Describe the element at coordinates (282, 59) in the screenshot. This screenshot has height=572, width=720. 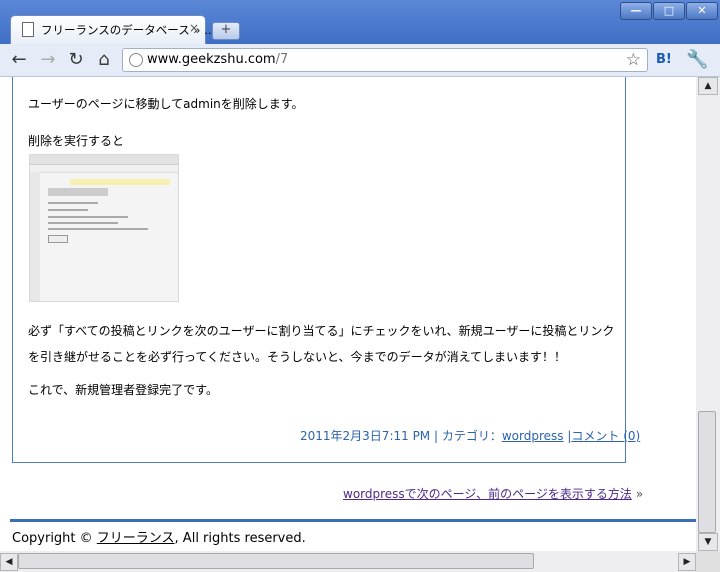
I see `url-path: /7` at that location.